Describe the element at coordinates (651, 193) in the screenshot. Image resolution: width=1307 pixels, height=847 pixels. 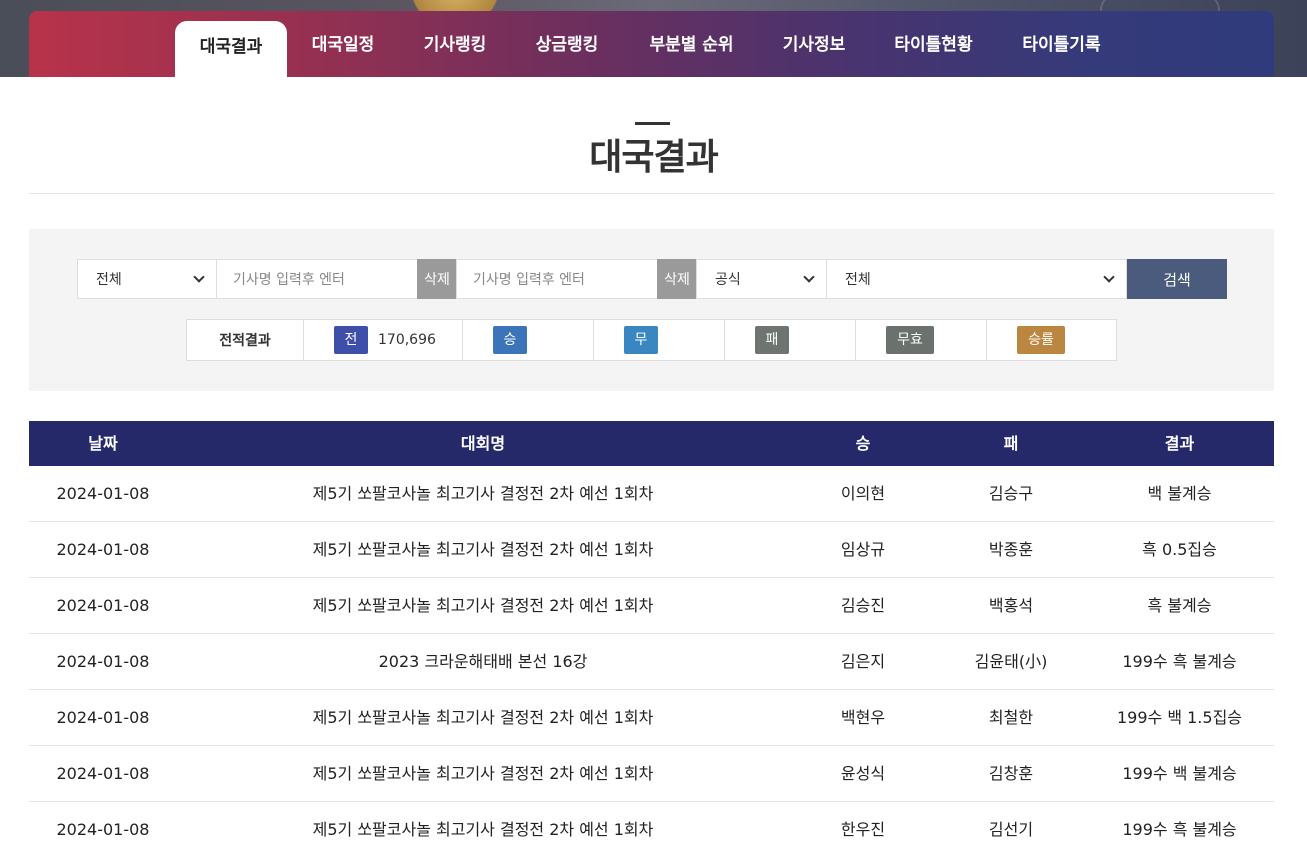
I see `title-divider` at that location.